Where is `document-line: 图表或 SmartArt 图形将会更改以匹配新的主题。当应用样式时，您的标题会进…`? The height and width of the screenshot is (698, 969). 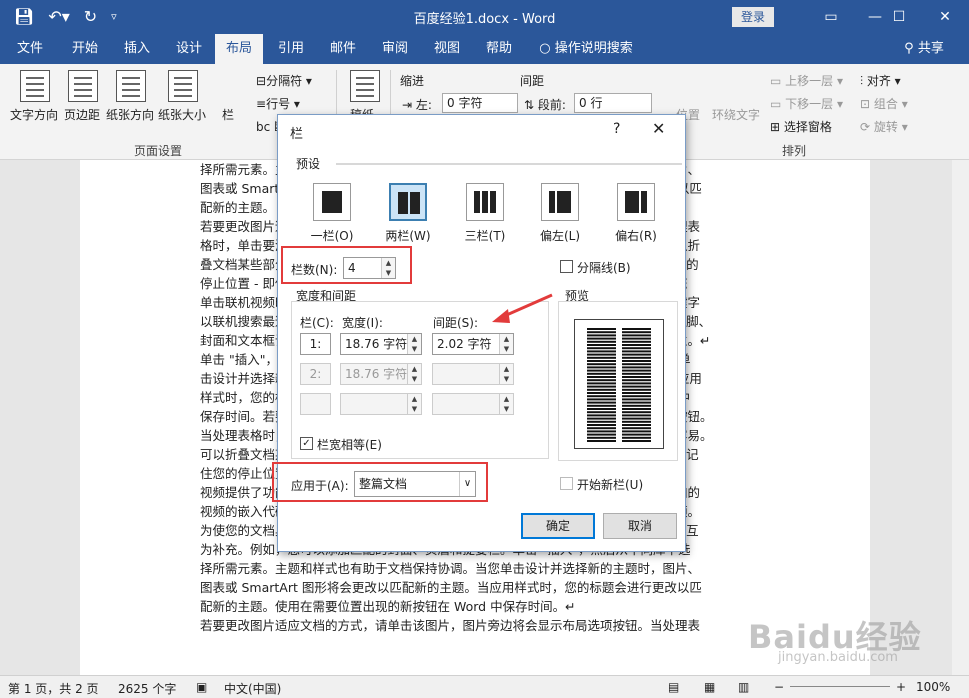 document-line: 图表或 SmartArt 图形将会更改以匹配新的主题。当应用样式时，您的标题会进… is located at coordinates (477, 587).